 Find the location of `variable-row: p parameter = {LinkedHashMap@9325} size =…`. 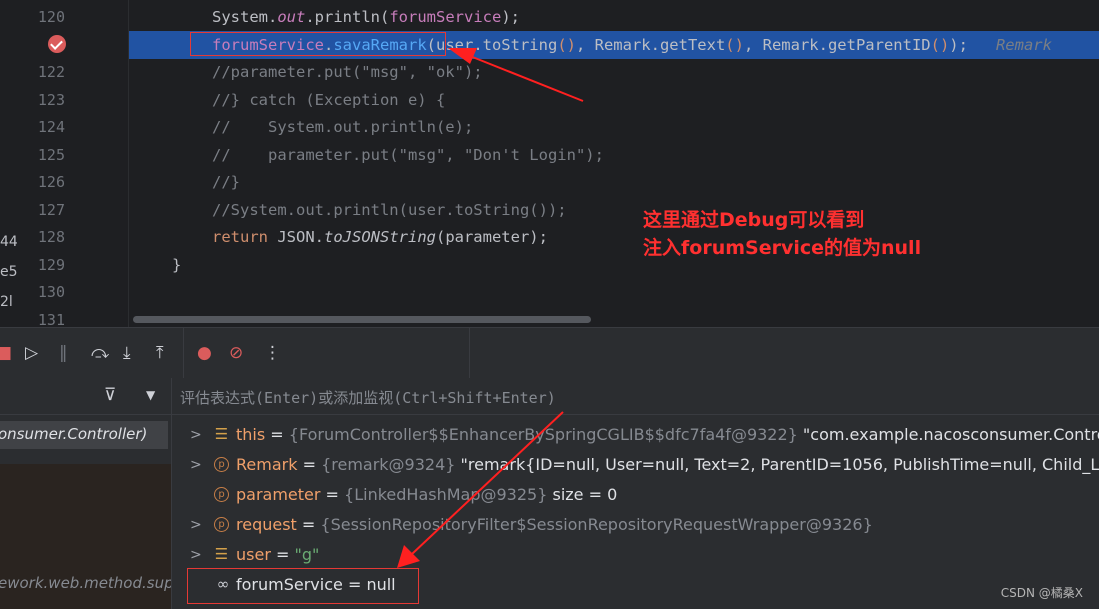

variable-row: p parameter = {LinkedHashMap@9325} size =… is located at coordinates (635, 495).